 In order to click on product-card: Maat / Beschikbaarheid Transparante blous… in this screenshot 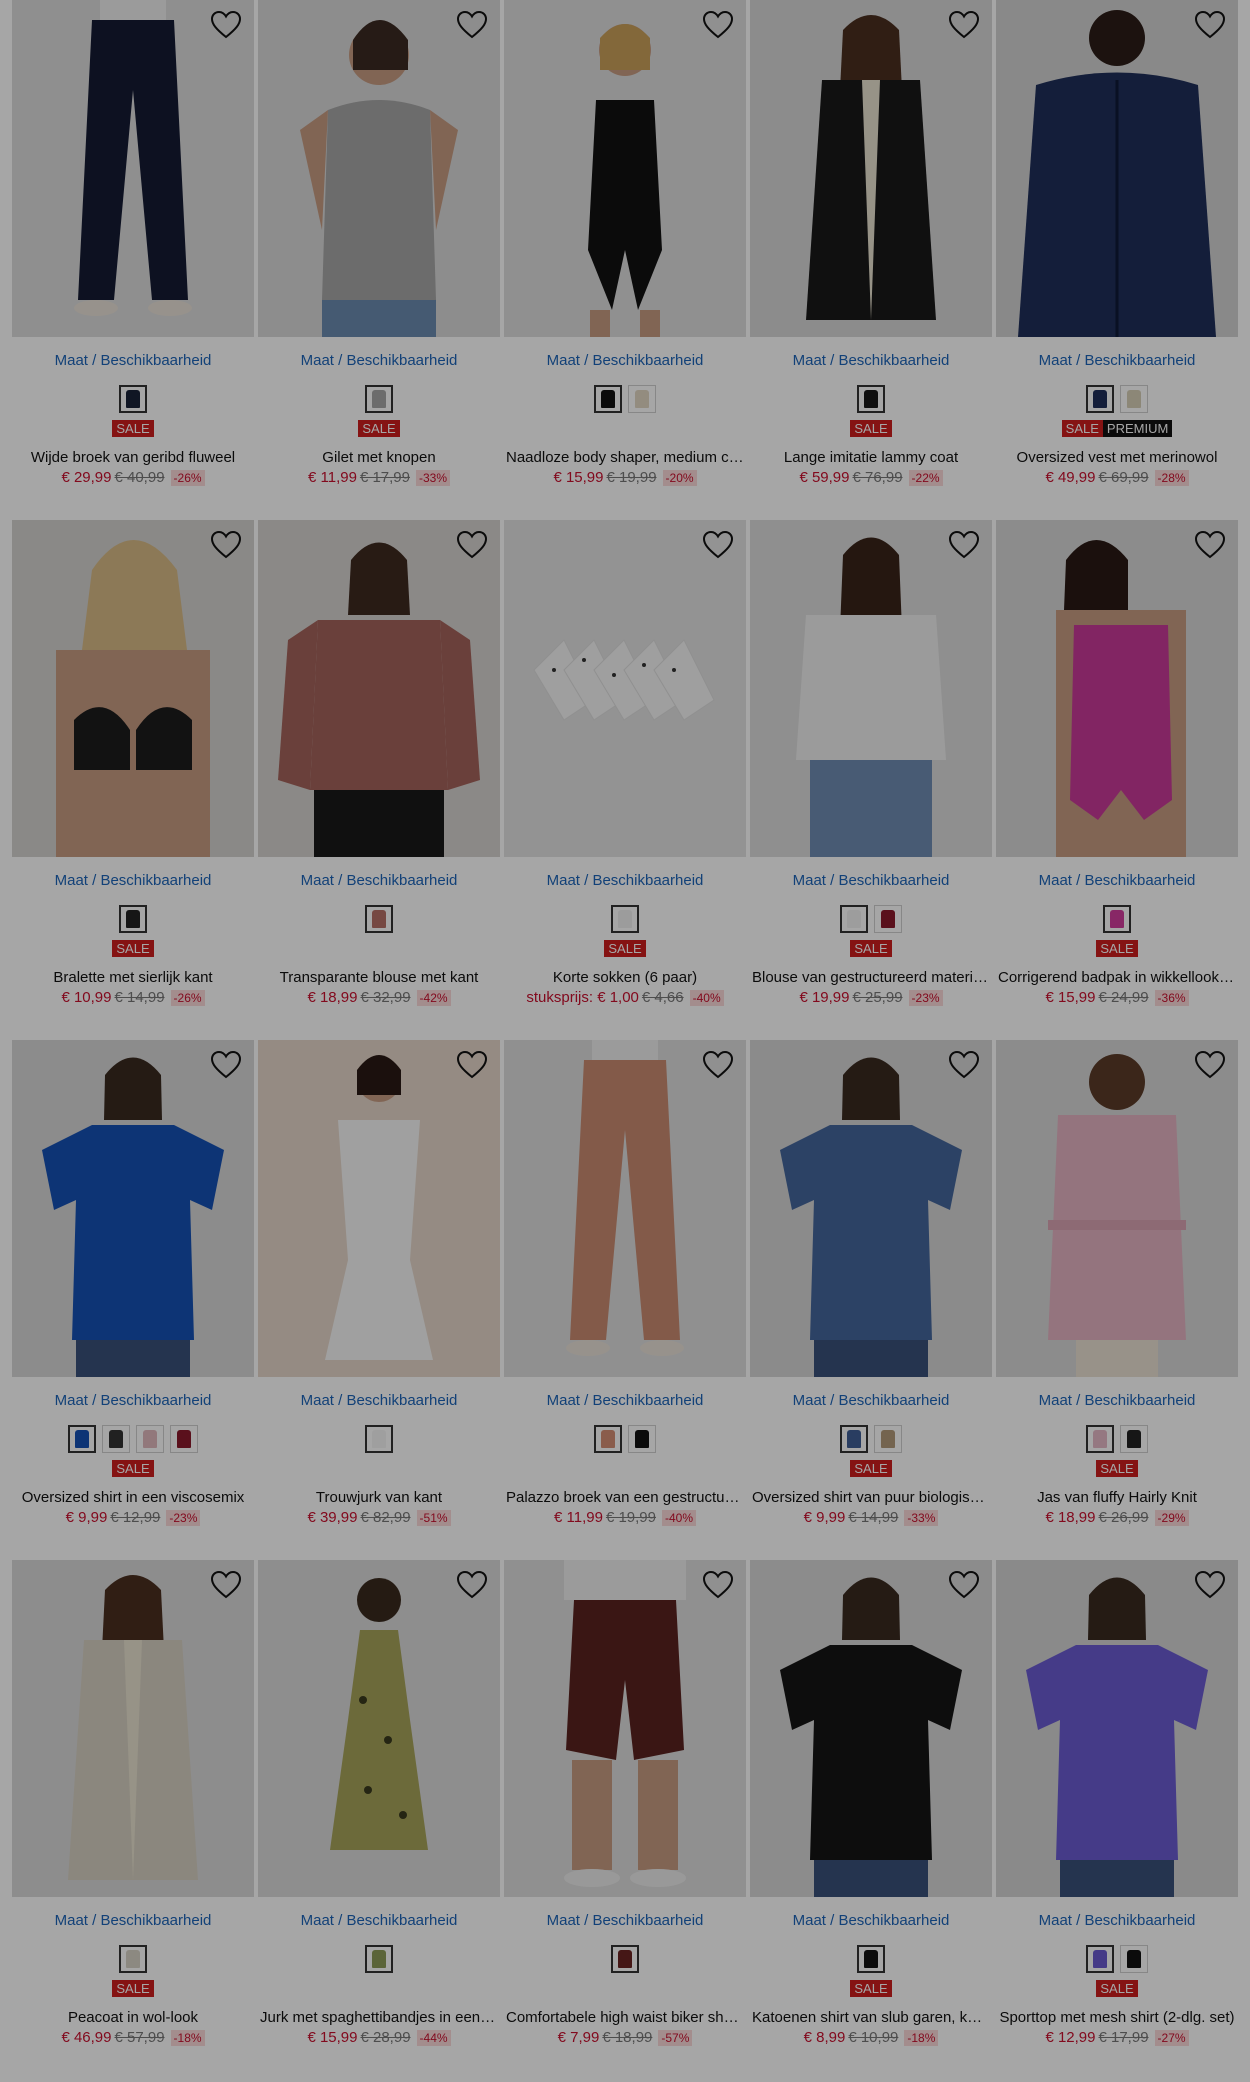, I will do `click(379, 780)`.